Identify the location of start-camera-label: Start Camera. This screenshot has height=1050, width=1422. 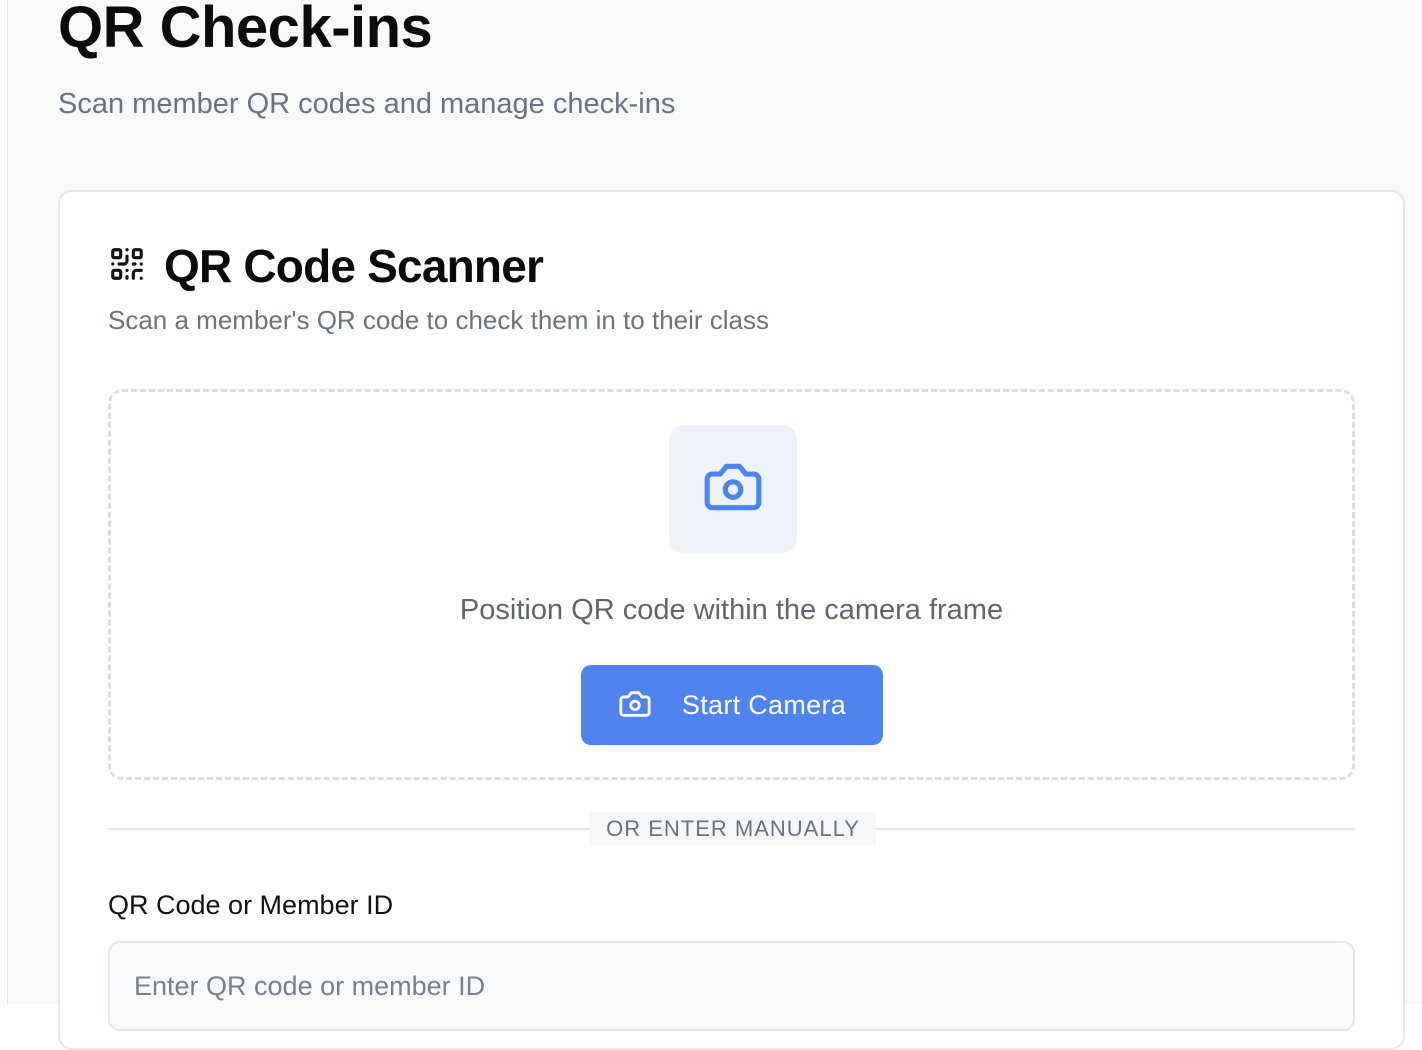
(764, 704).